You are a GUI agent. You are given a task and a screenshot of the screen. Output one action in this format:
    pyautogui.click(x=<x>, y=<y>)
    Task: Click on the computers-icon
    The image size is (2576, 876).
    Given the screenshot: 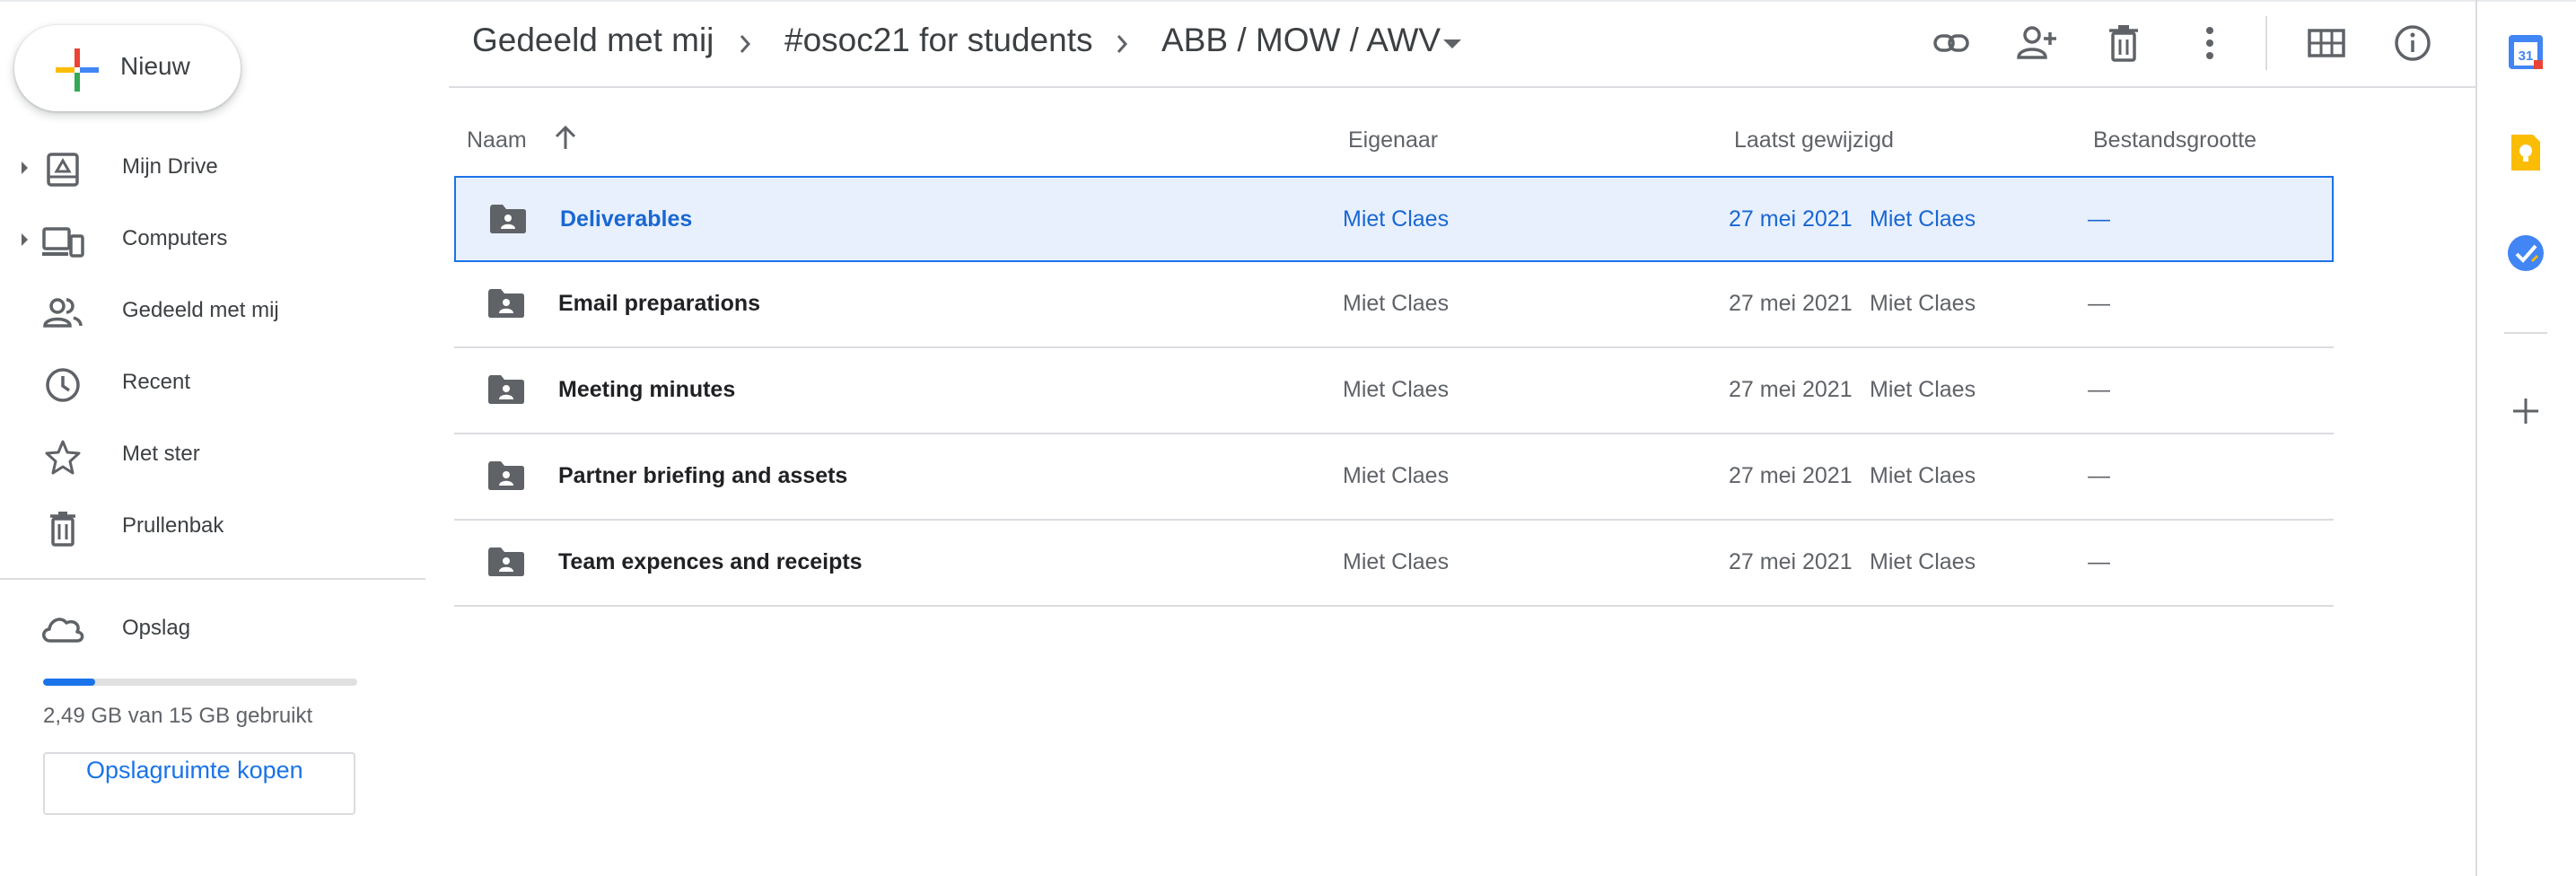 What is the action you would take?
    pyautogui.click(x=63, y=242)
    